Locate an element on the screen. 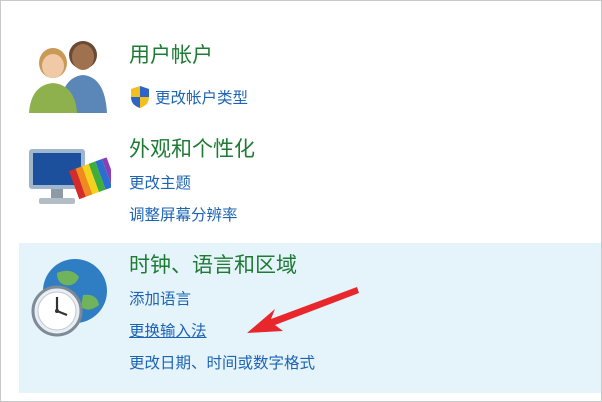 This screenshot has width=602, height=402. category-title: 用户帐户 is located at coordinates (171, 54).